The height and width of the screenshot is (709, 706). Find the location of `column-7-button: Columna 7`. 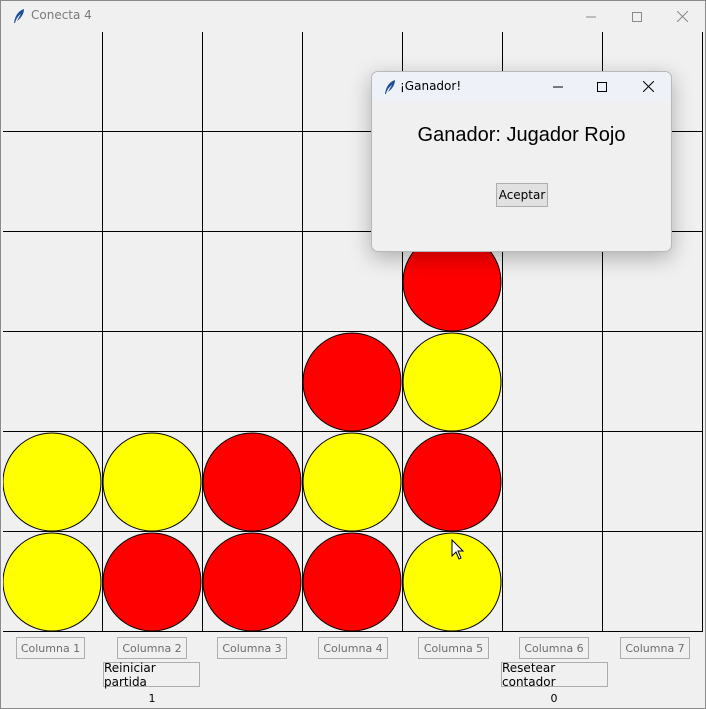

column-7-button: Columna 7 is located at coordinates (655, 648).